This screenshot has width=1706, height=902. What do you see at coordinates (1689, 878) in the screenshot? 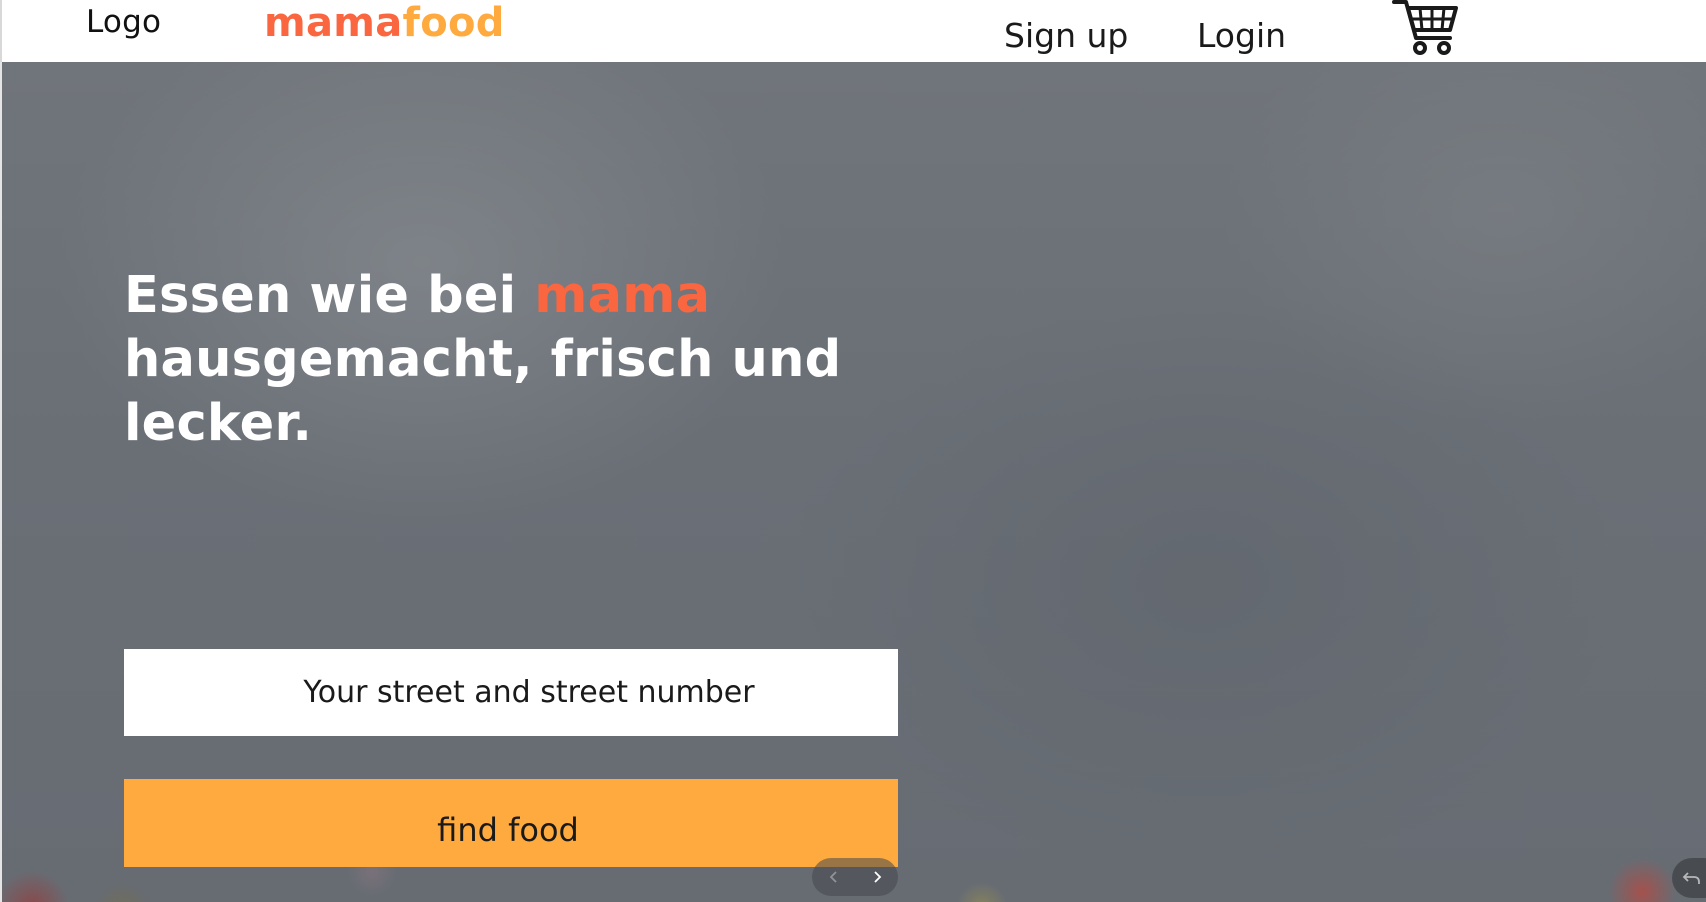
I see `undo-icon` at bounding box center [1689, 878].